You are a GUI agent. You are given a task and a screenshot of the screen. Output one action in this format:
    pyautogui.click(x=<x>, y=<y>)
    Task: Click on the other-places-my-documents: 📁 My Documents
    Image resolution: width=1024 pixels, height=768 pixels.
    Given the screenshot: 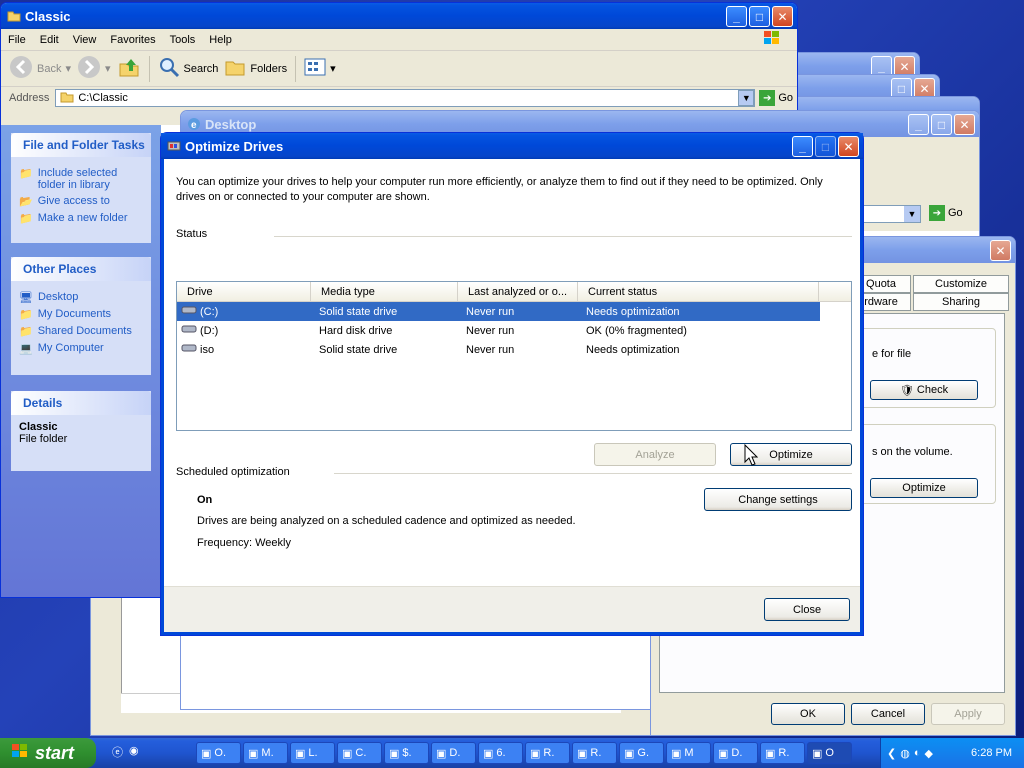 What is the action you would take?
    pyautogui.click(x=81, y=314)
    